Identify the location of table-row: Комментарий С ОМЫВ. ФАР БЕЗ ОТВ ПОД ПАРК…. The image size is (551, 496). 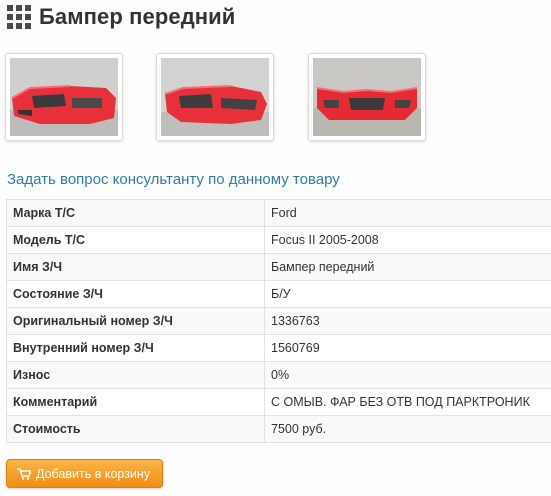
(278, 402).